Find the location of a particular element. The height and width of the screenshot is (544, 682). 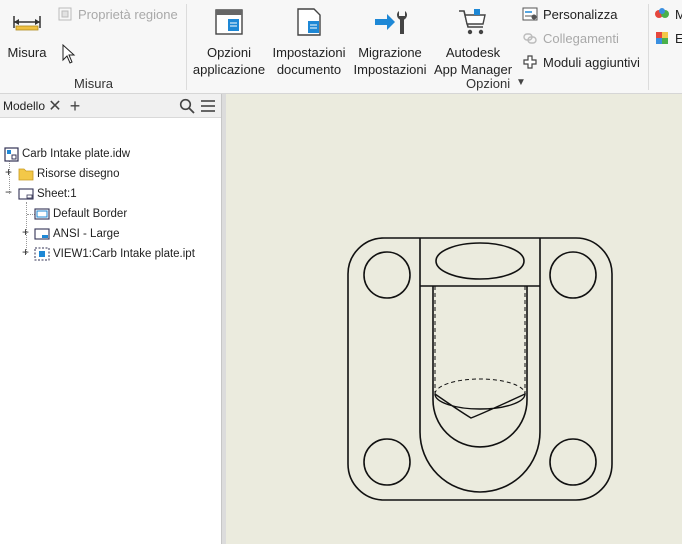

app-manager-button: Autodesk App Manager is located at coordinates (473, 41).